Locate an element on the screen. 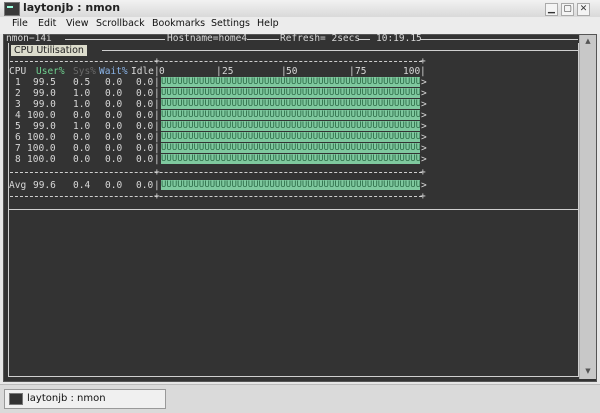 The image size is (600, 413). scroll-up-icon: ▲ is located at coordinates (588, 42).